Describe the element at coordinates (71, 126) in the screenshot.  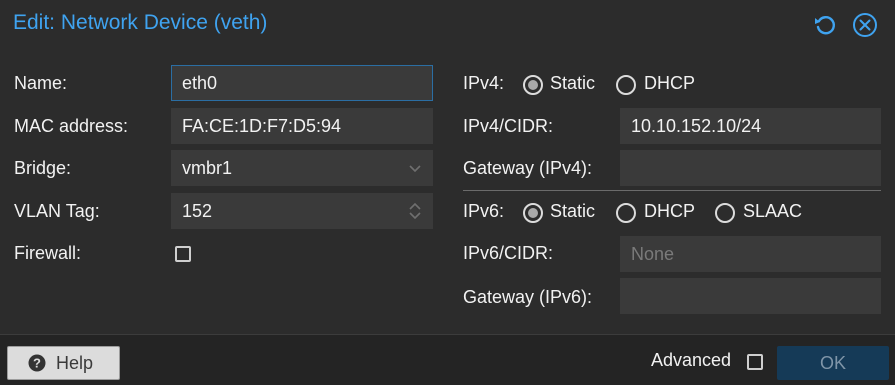
I see `mac-address-label: MAC address:` at that location.